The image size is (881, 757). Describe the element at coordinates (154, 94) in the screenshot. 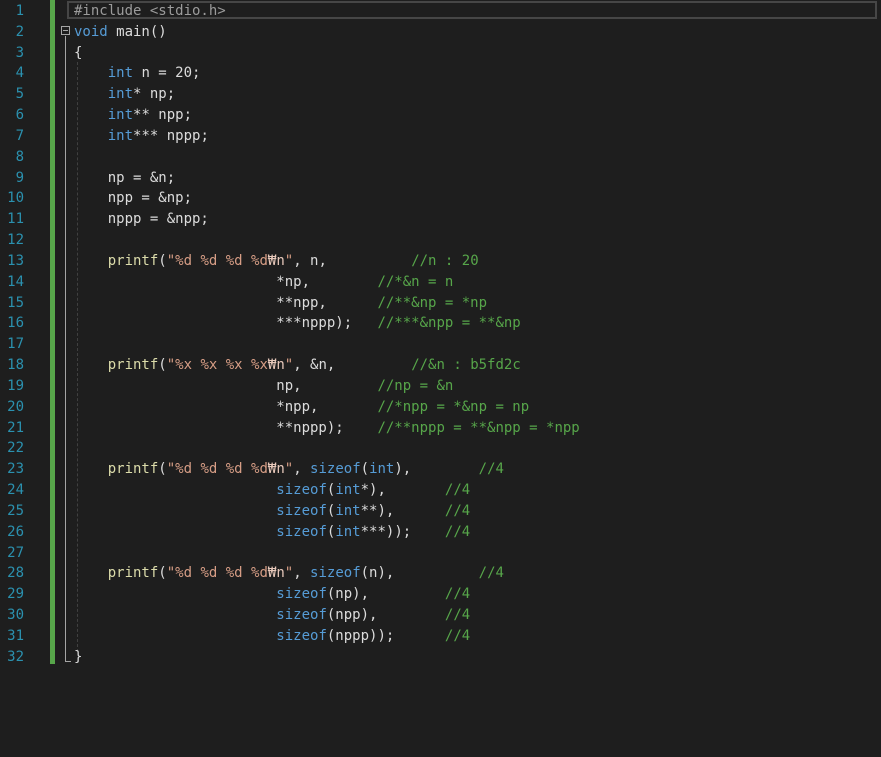

I see `code-token: * np;` at that location.